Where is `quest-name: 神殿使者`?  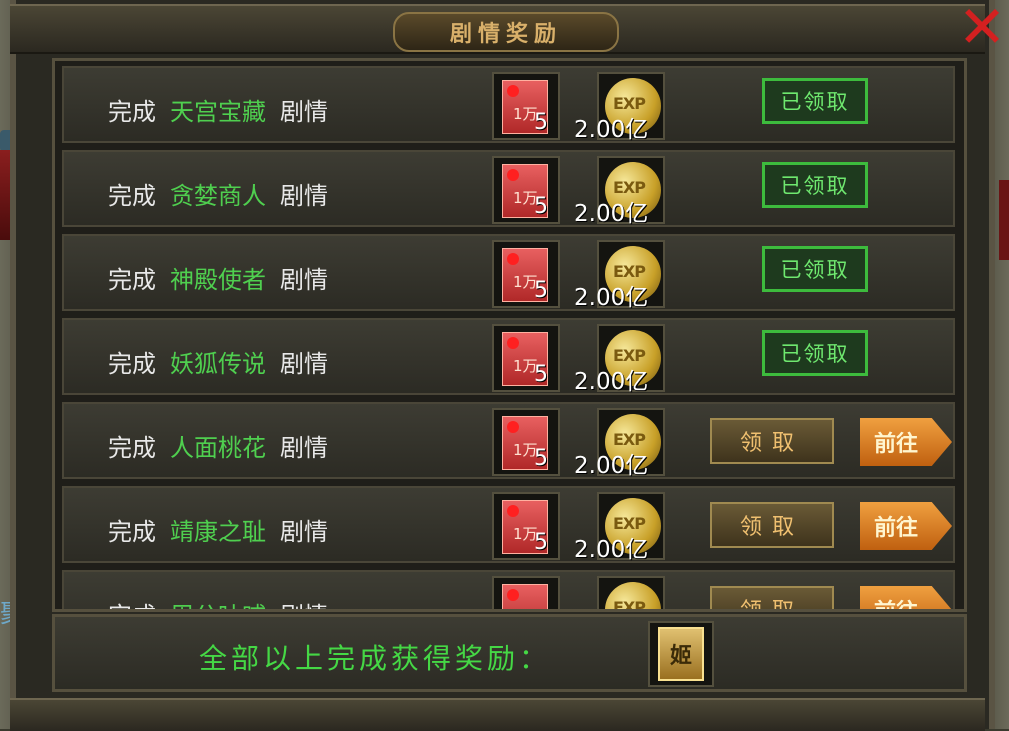 quest-name: 神殿使者 is located at coordinates (218, 280).